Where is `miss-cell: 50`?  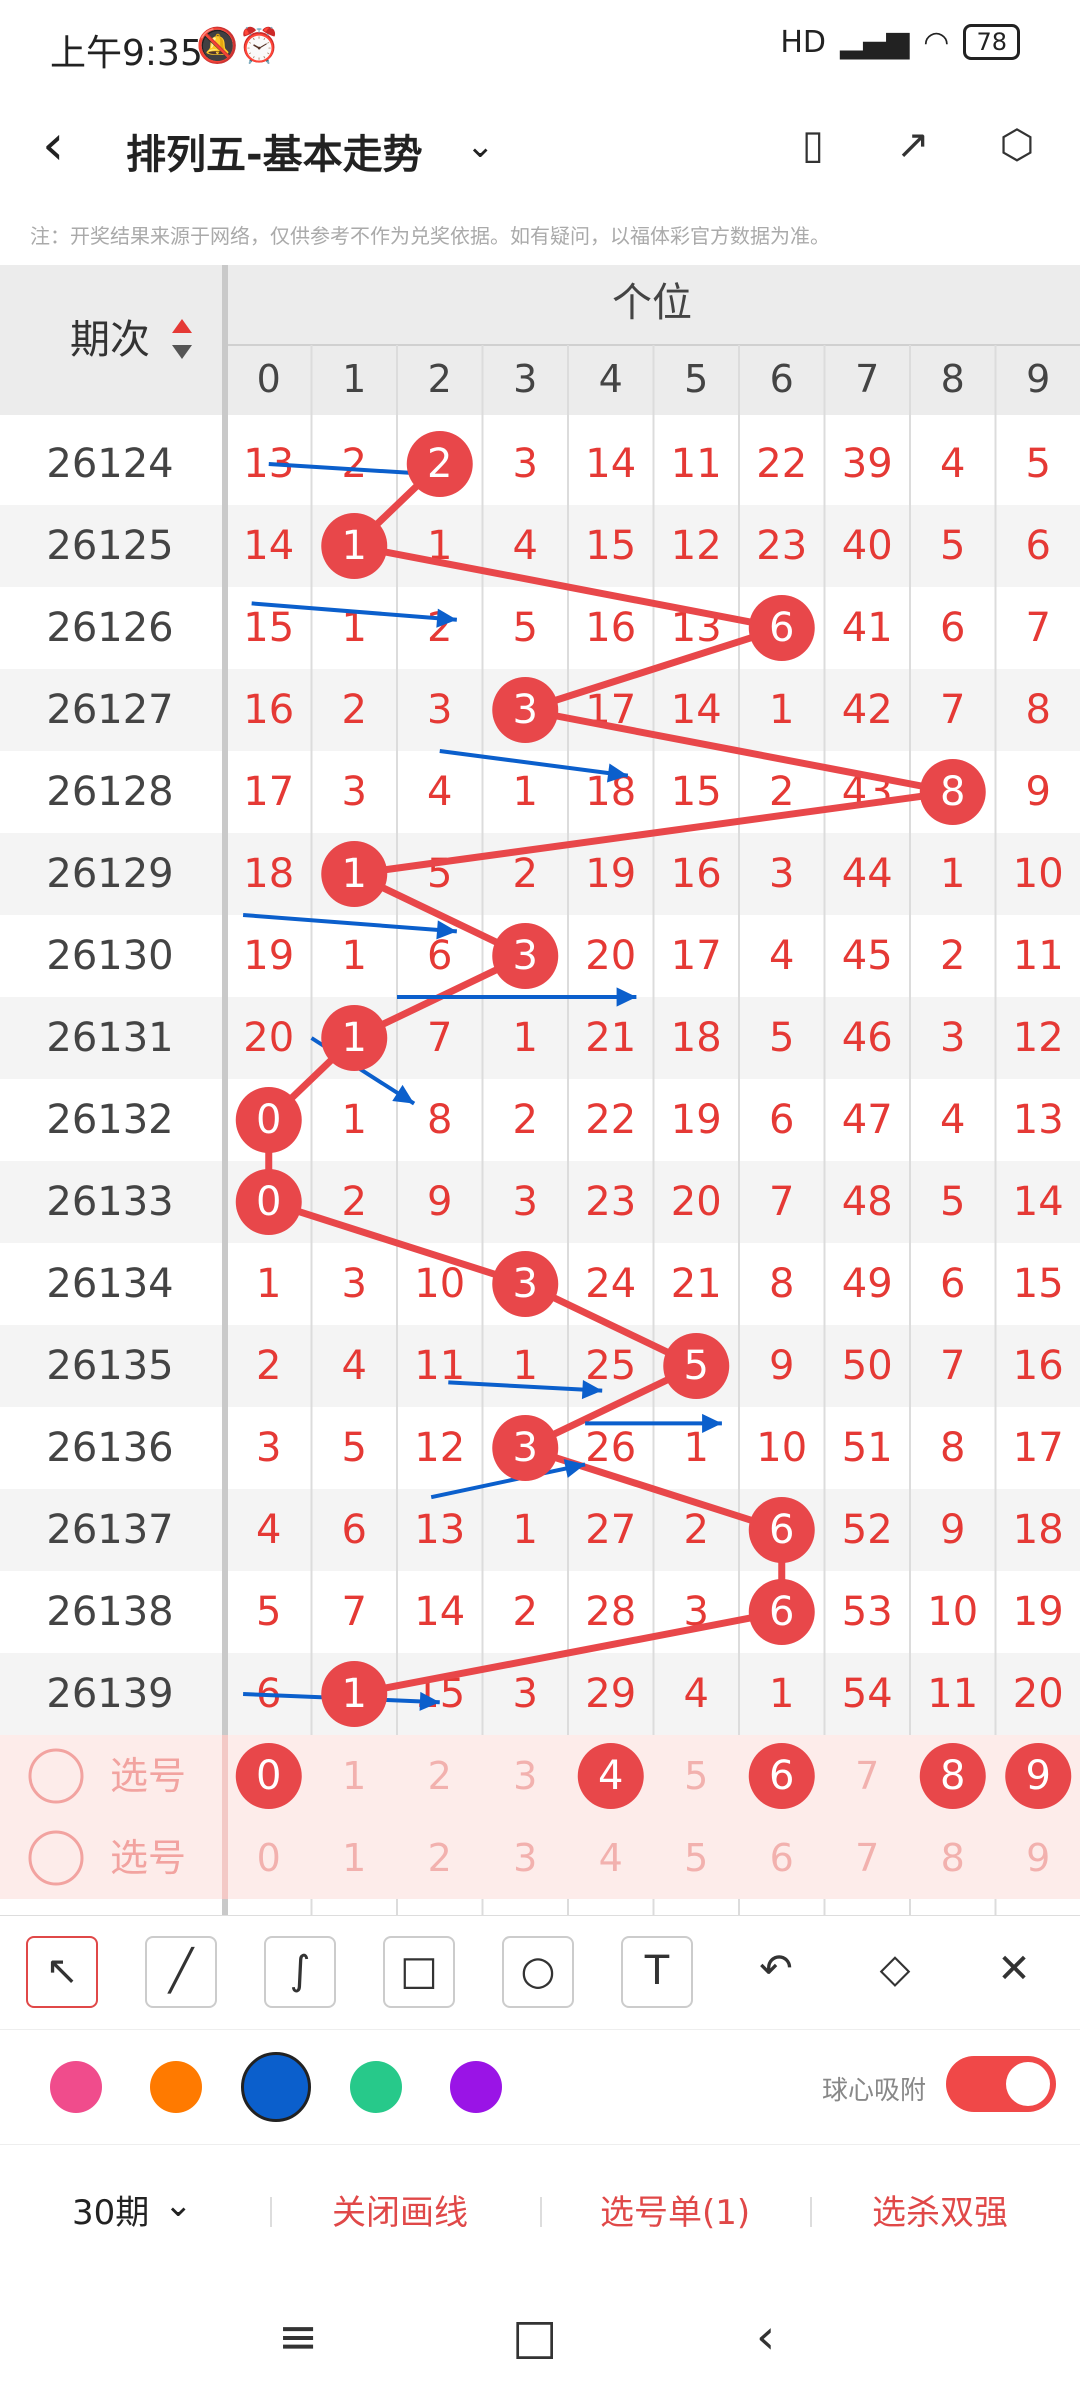 miss-cell: 50 is located at coordinates (867, 1366).